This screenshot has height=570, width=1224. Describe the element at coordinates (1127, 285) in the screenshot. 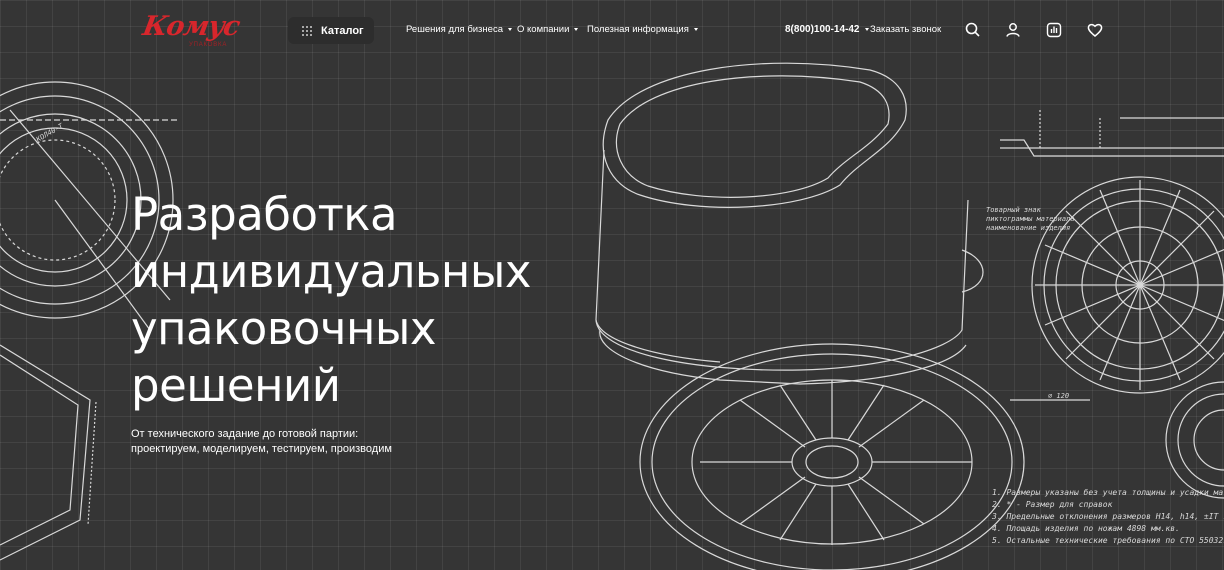

I see `right-wheel-drawing` at that location.